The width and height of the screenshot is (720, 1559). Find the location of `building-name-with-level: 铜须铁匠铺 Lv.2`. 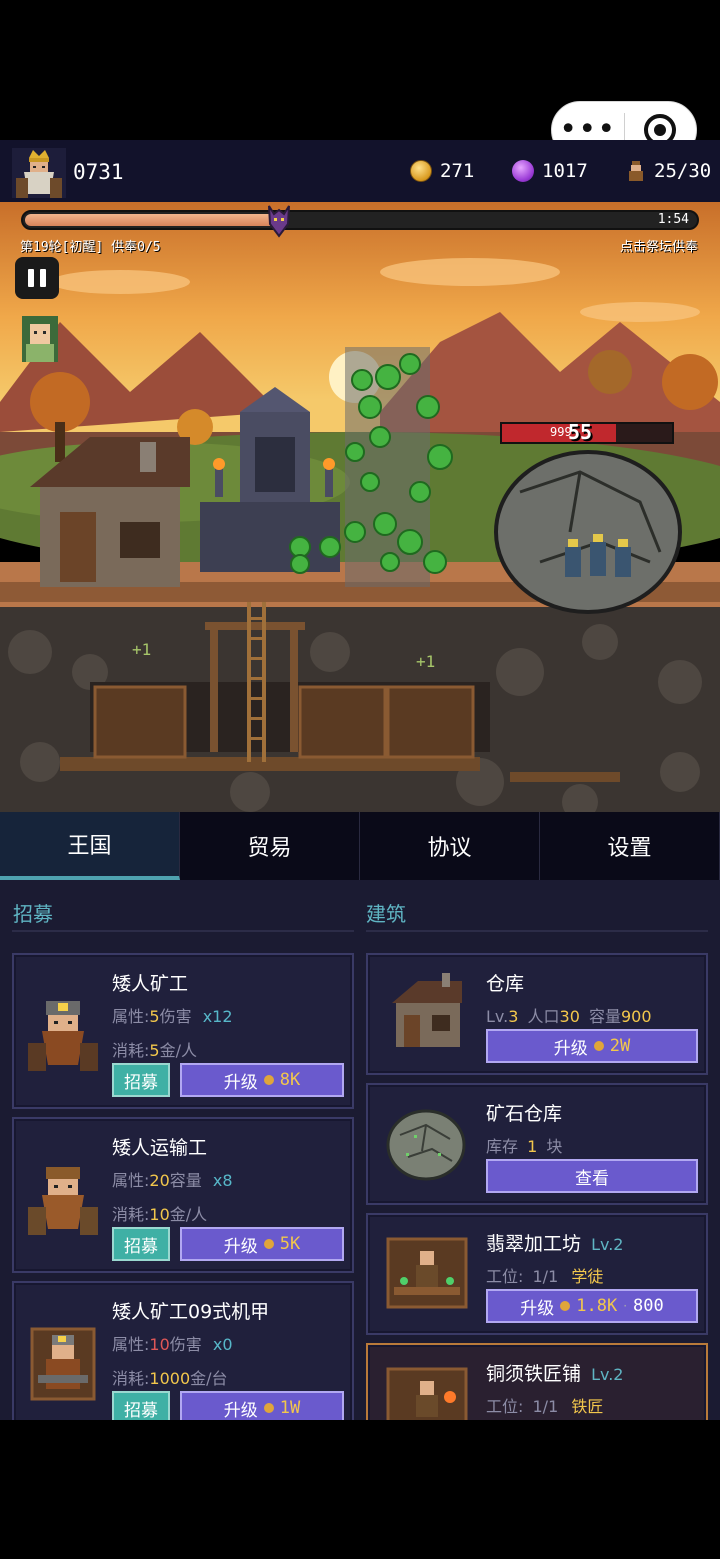

building-name-with-level: 铜须铁匠铺 Lv.2 is located at coordinates (554, 1372).